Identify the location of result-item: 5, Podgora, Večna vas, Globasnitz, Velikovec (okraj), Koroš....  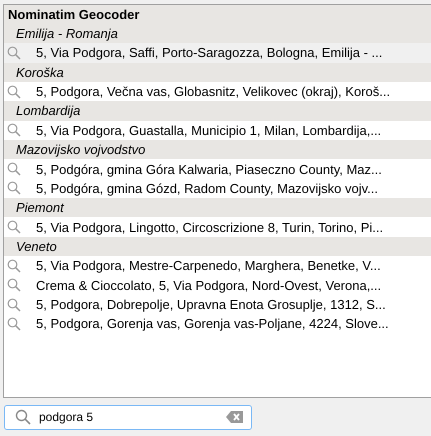
(217, 92).